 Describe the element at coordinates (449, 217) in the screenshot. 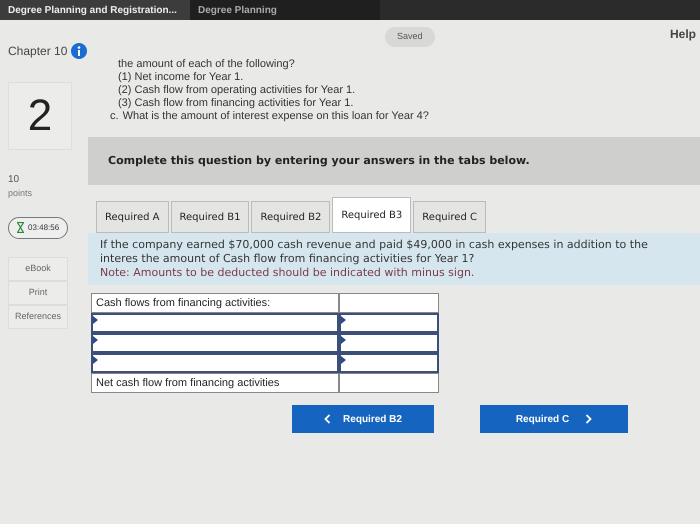

I see `answer-tab: Required C` at that location.